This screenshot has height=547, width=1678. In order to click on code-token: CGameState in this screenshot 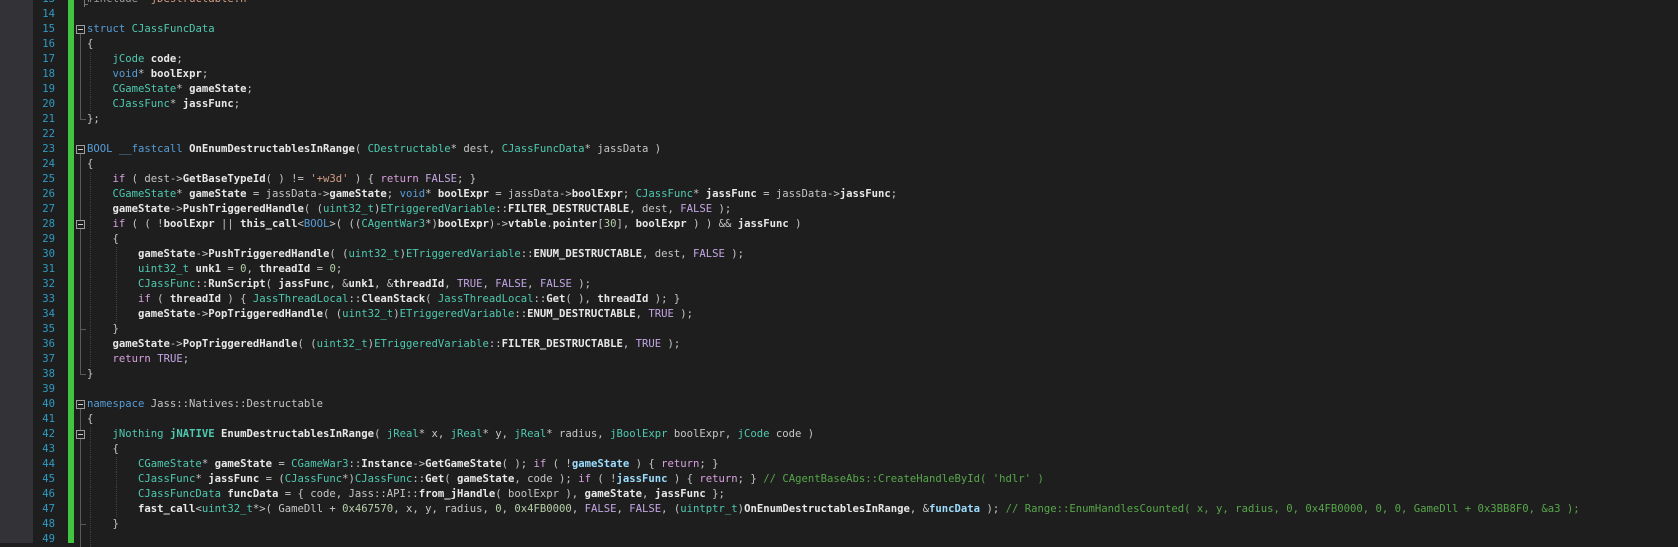, I will do `click(144, 193)`.